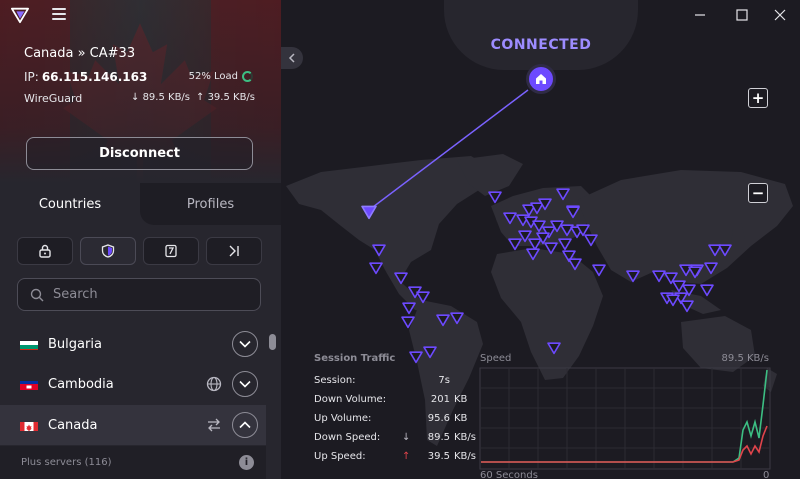  Describe the element at coordinates (166, 97) in the screenshot. I see `down-speed-value: 89.5 KB/s` at that location.